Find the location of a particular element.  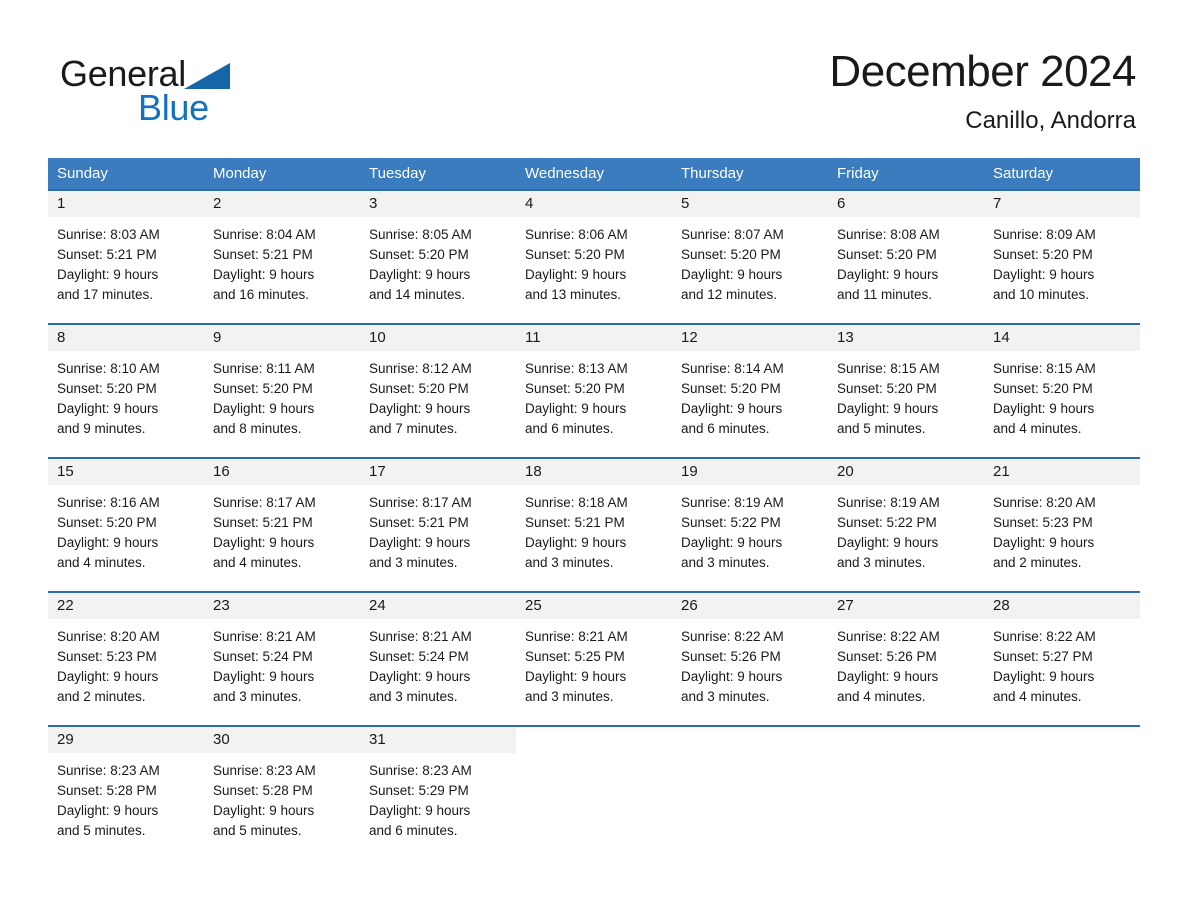

day-number: 30 is located at coordinates (221, 739).